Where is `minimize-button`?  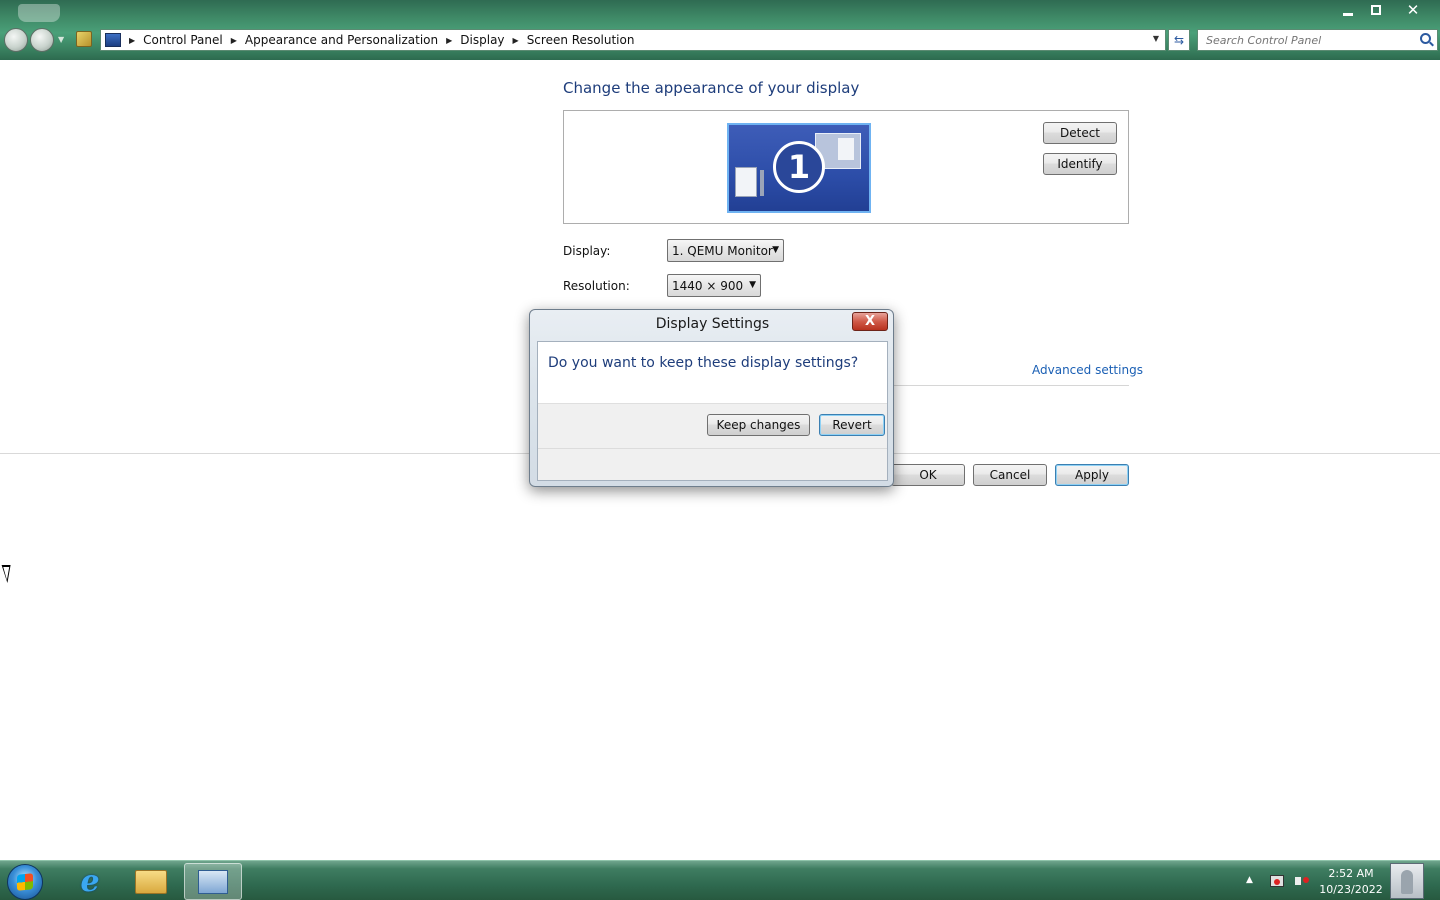
minimize-button is located at coordinates (1348, 10).